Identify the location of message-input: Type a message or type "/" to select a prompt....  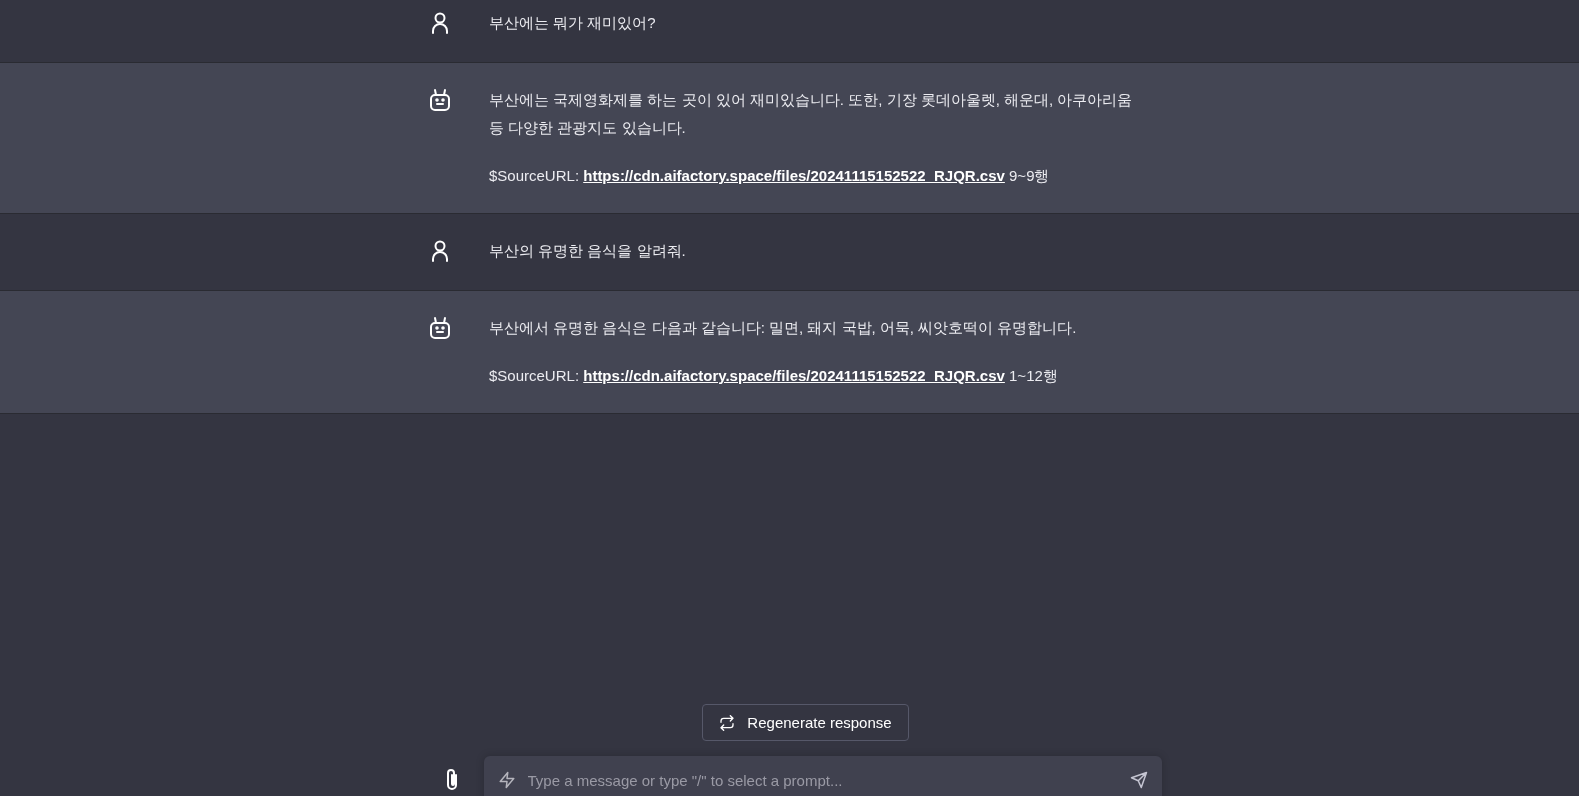
(822, 780).